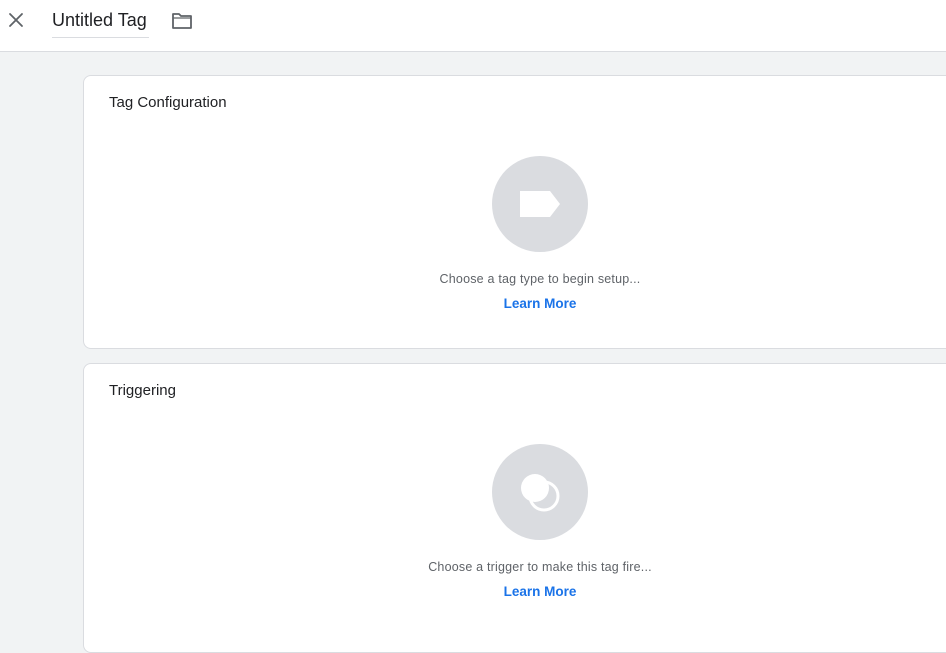 The width and height of the screenshot is (946, 653). I want to click on tag-icon, so click(540, 204).